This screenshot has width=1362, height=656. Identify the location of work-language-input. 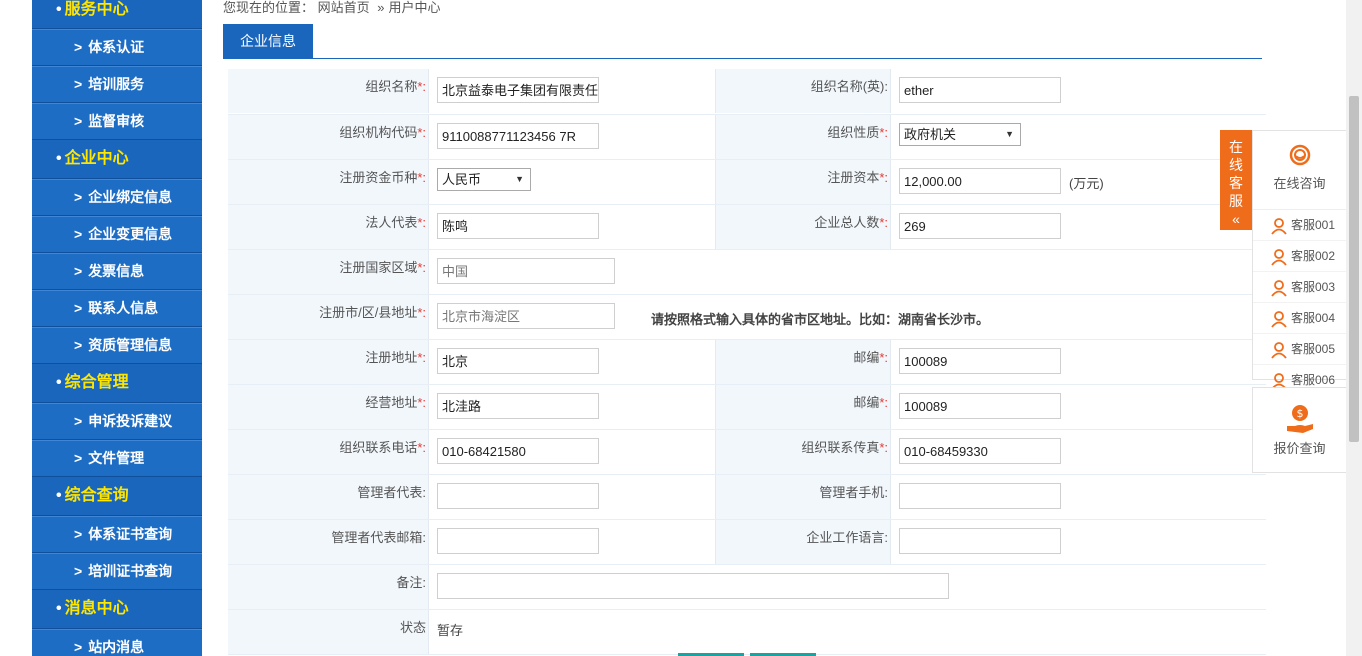
(980, 541).